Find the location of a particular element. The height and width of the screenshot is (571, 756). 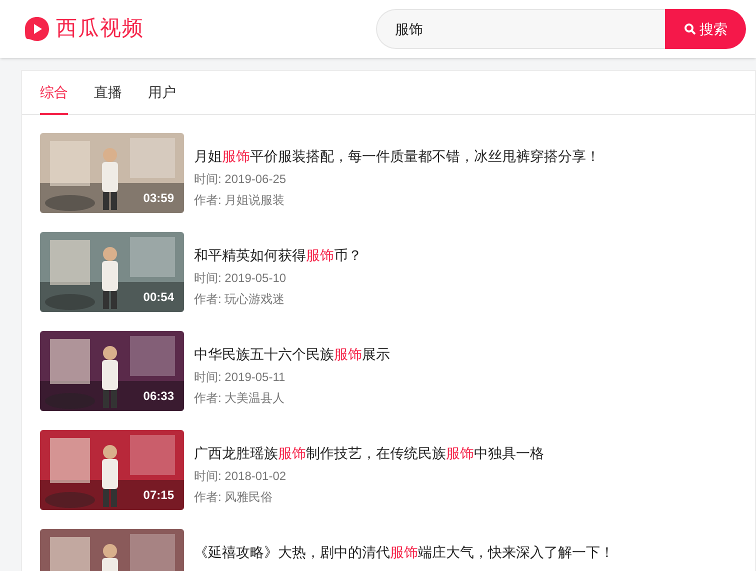

author-name: 作者: 月姐说服装 is located at coordinates (240, 200).